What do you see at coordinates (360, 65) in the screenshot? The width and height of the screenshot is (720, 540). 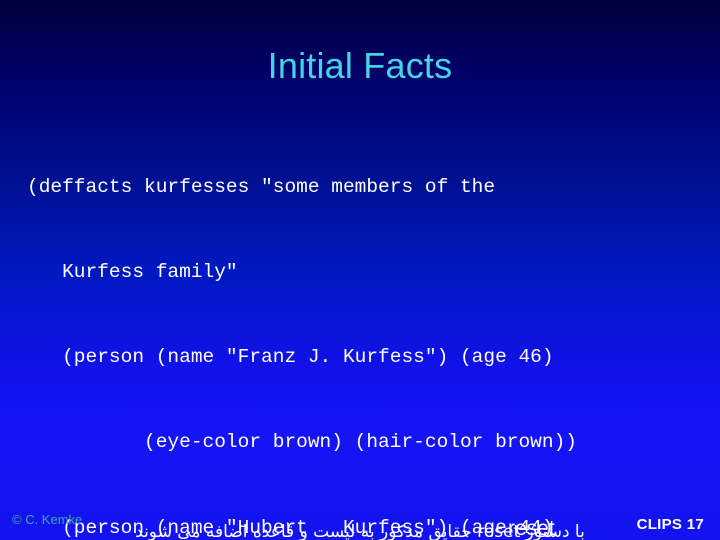 I see `page-title: Initial Facts` at bounding box center [360, 65].